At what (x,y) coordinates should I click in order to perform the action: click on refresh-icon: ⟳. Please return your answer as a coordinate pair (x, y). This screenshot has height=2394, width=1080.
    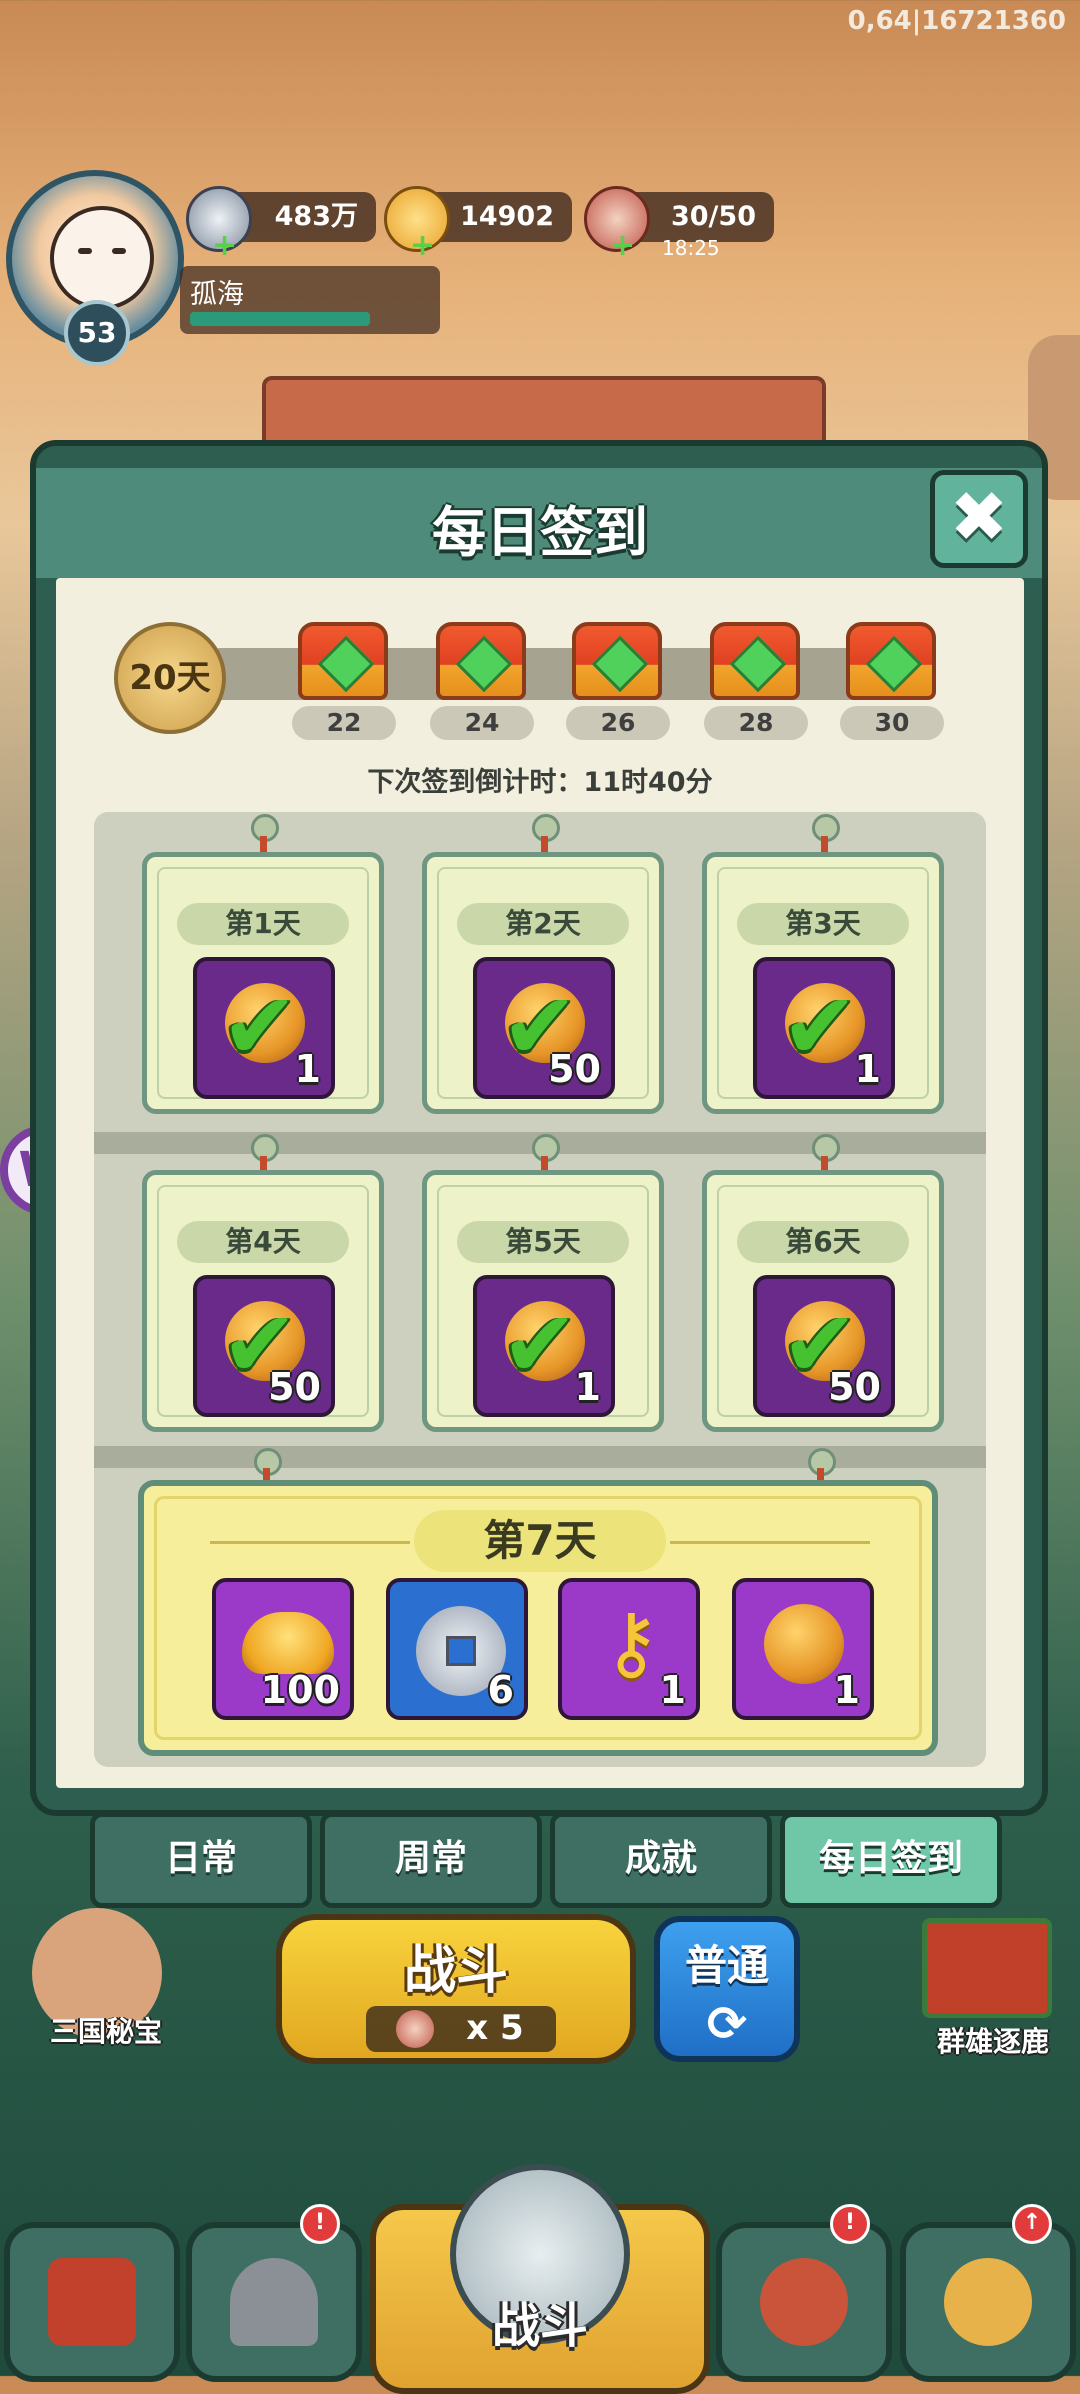
    Looking at the image, I should click on (727, 2024).